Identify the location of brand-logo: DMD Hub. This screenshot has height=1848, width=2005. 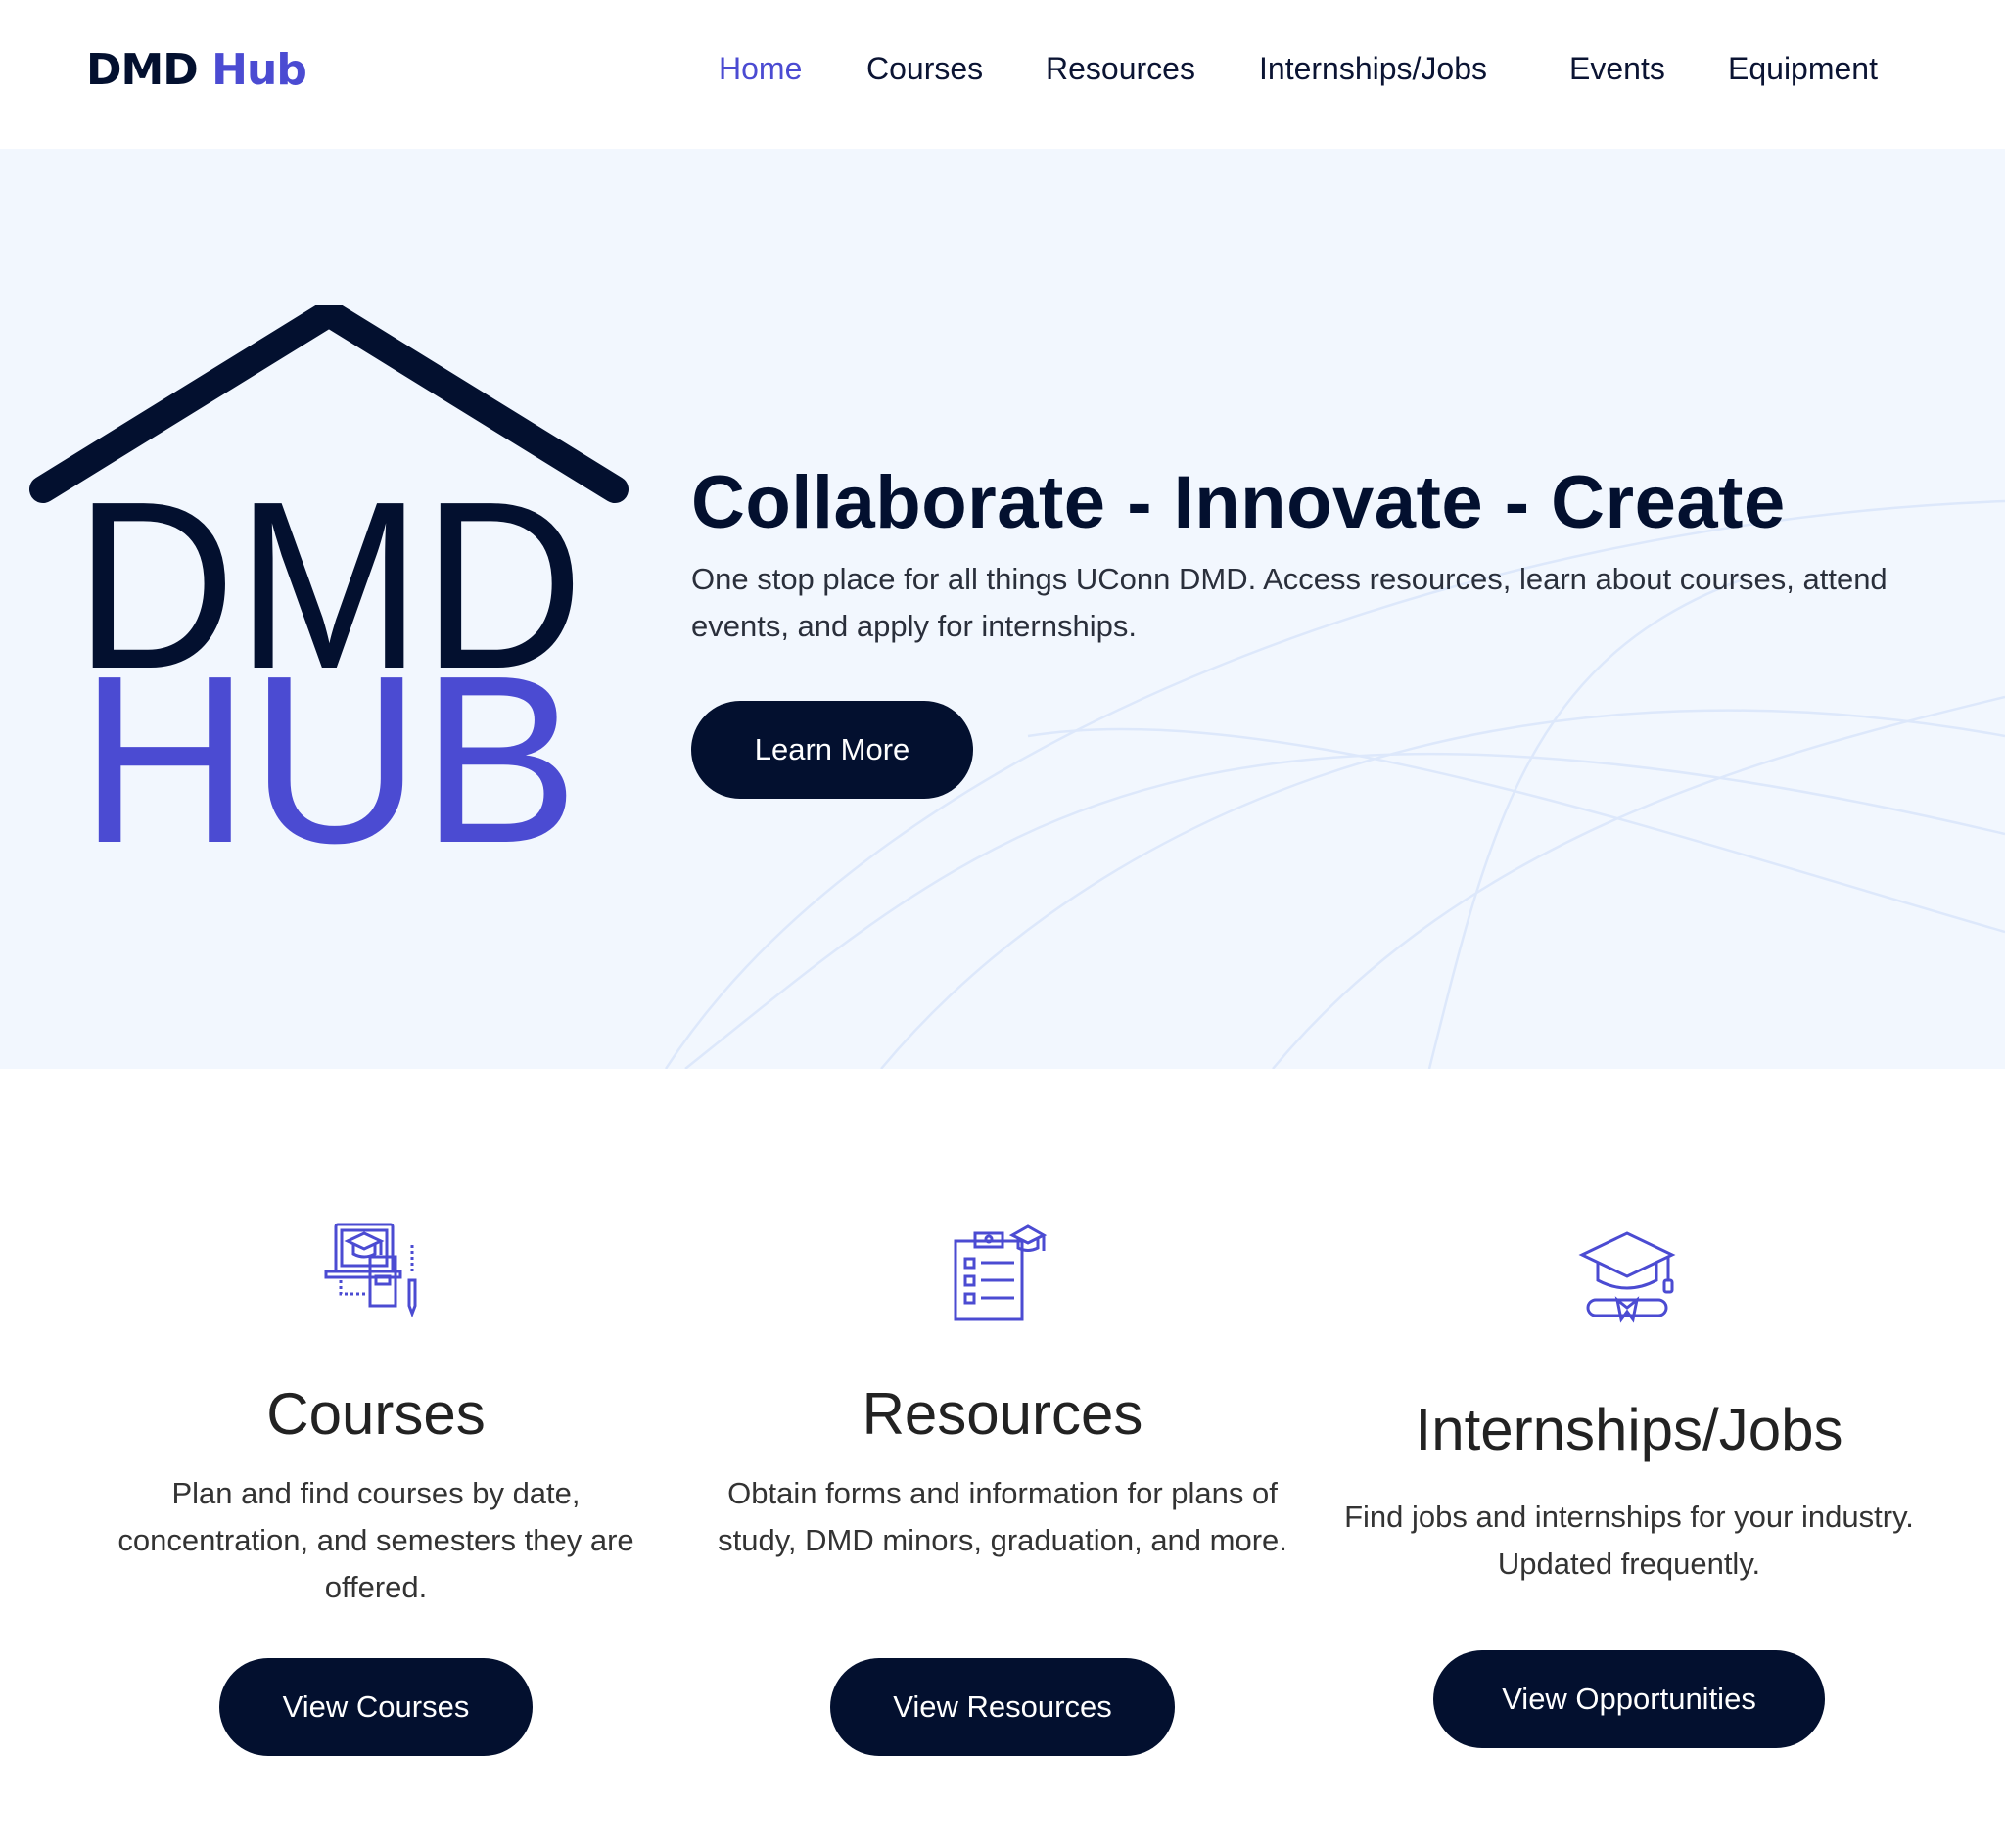
(196, 70).